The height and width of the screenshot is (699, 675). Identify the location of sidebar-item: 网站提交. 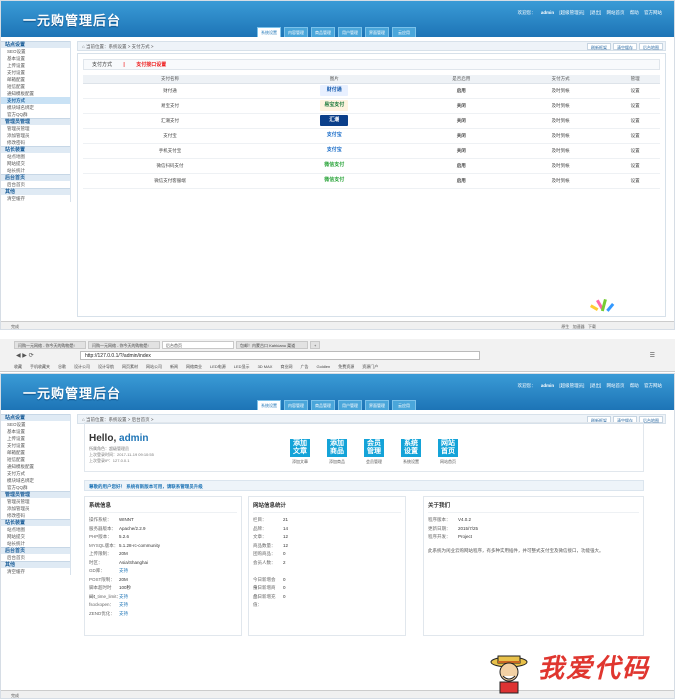
(35, 163).